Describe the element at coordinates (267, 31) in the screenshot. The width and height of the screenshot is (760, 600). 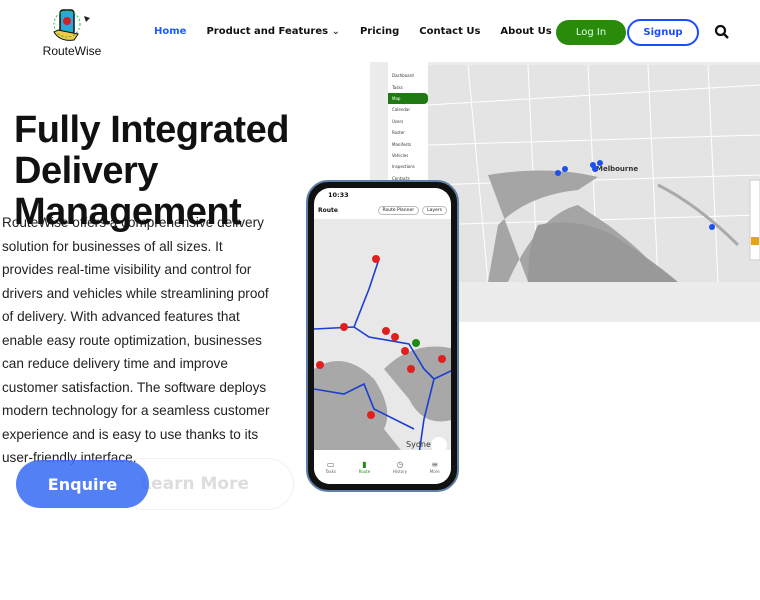
I see `nav-label: Product and Features` at that location.